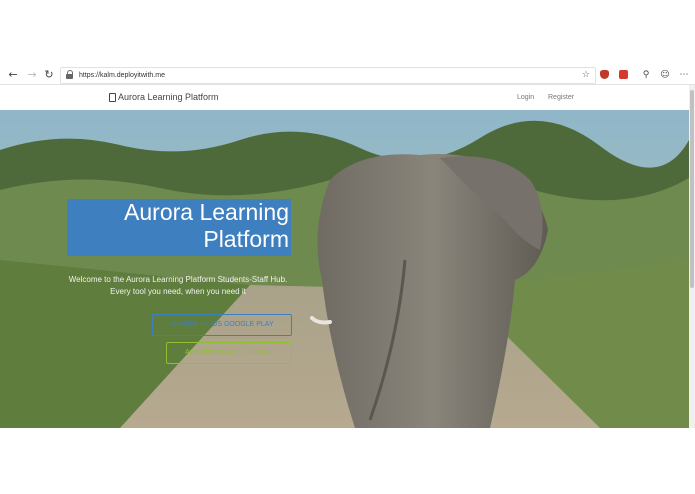 This screenshot has height=494, width=695. What do you see at coordinates (13, 75) in the screenshot?
I see `back-arrow-icon: ←` at bounding box center [13, 75].